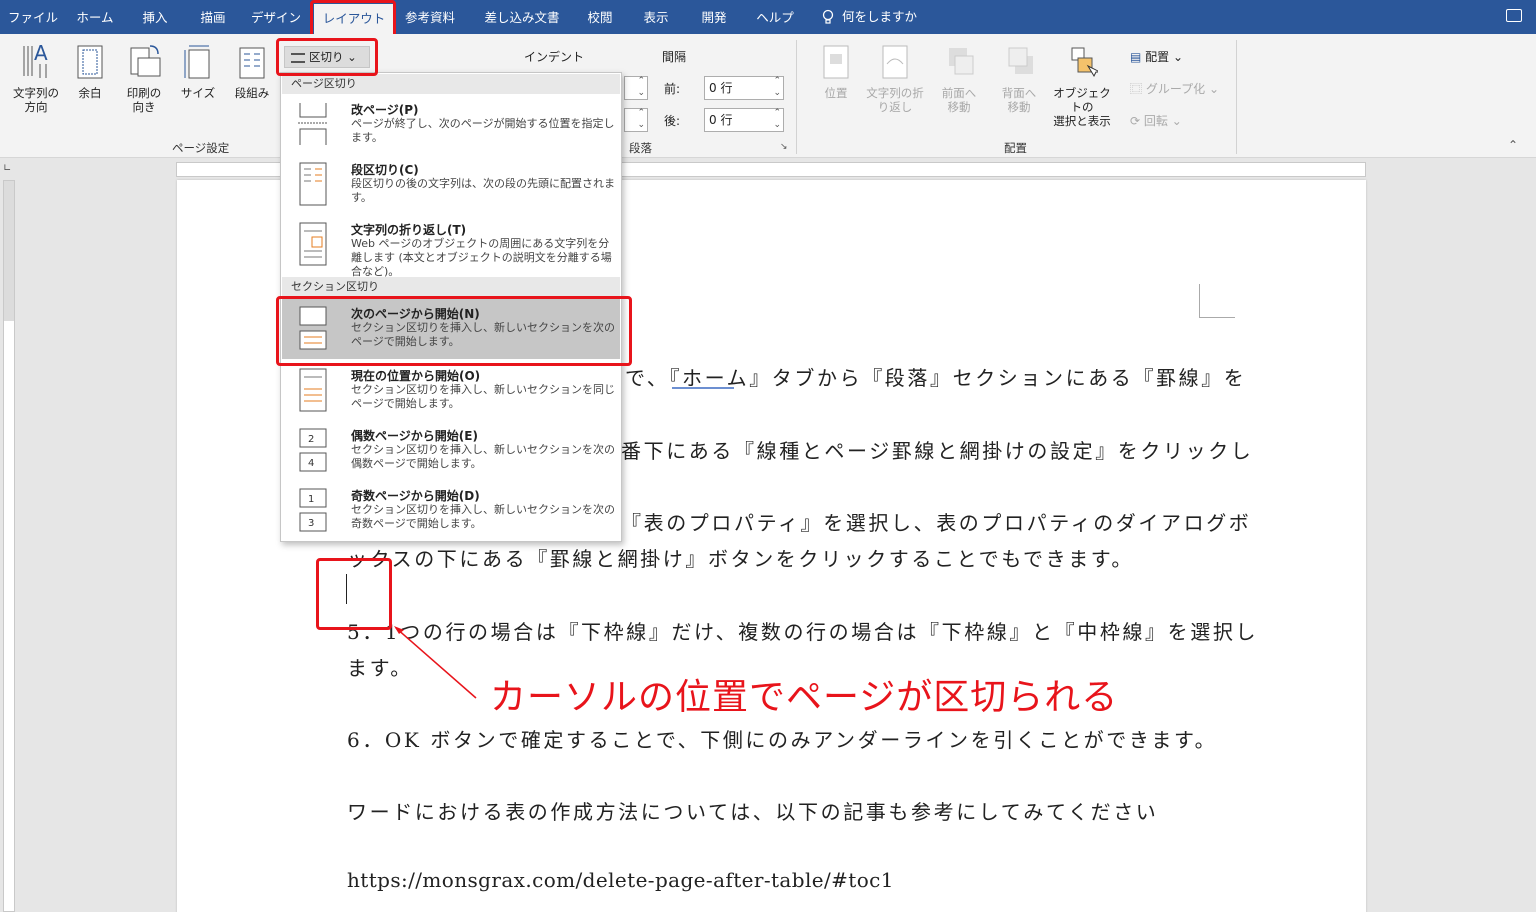 The width and height of the screenshot is (1536, 912). I want to click on indent-label: インデント, so click(554, 57).